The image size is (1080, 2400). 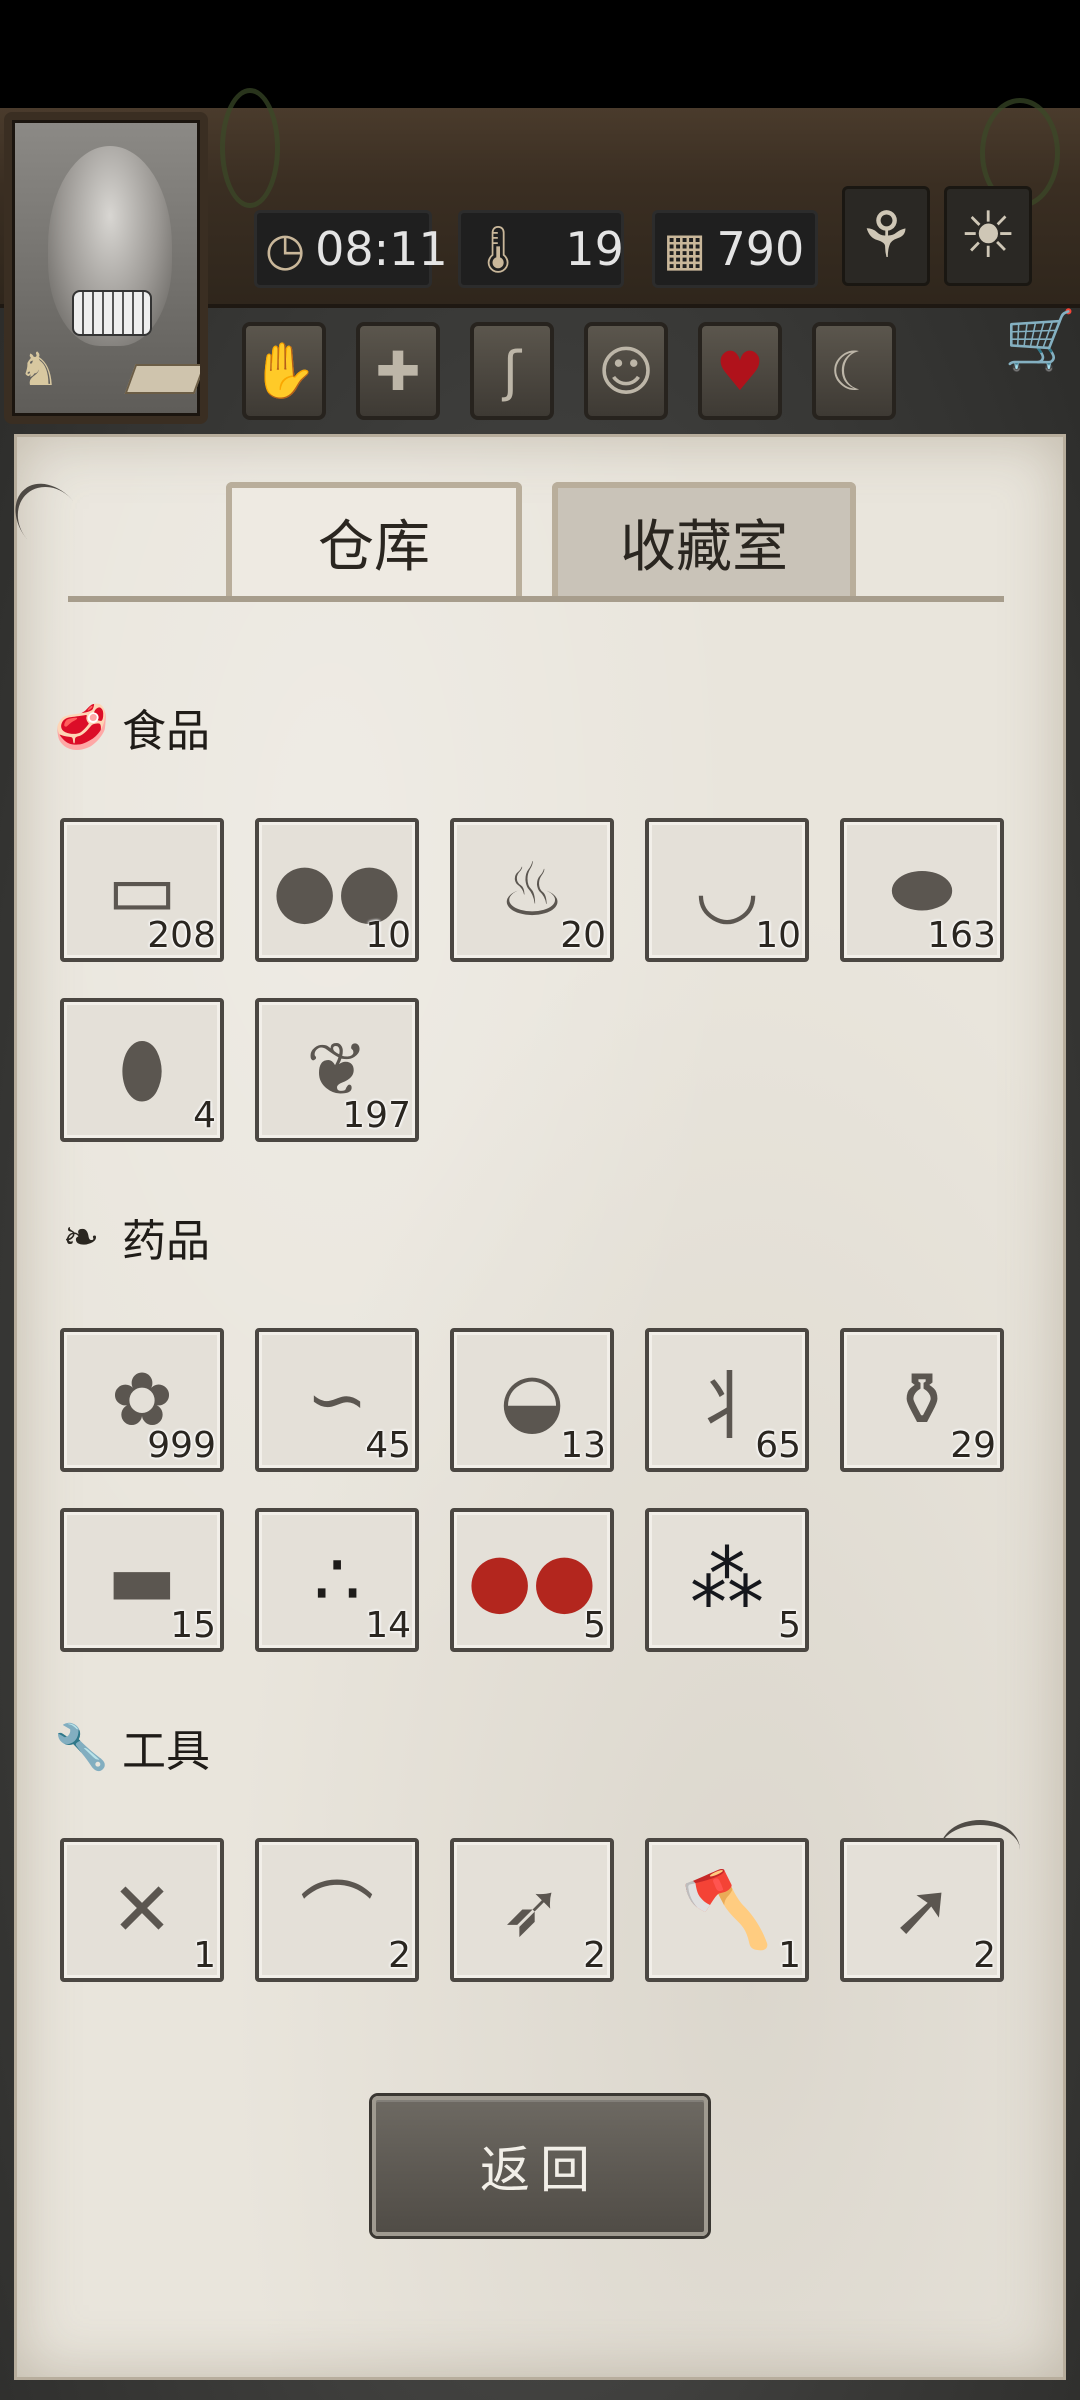 I want to click on time-display: ◷ 08:11, so click(x=351, y=249).